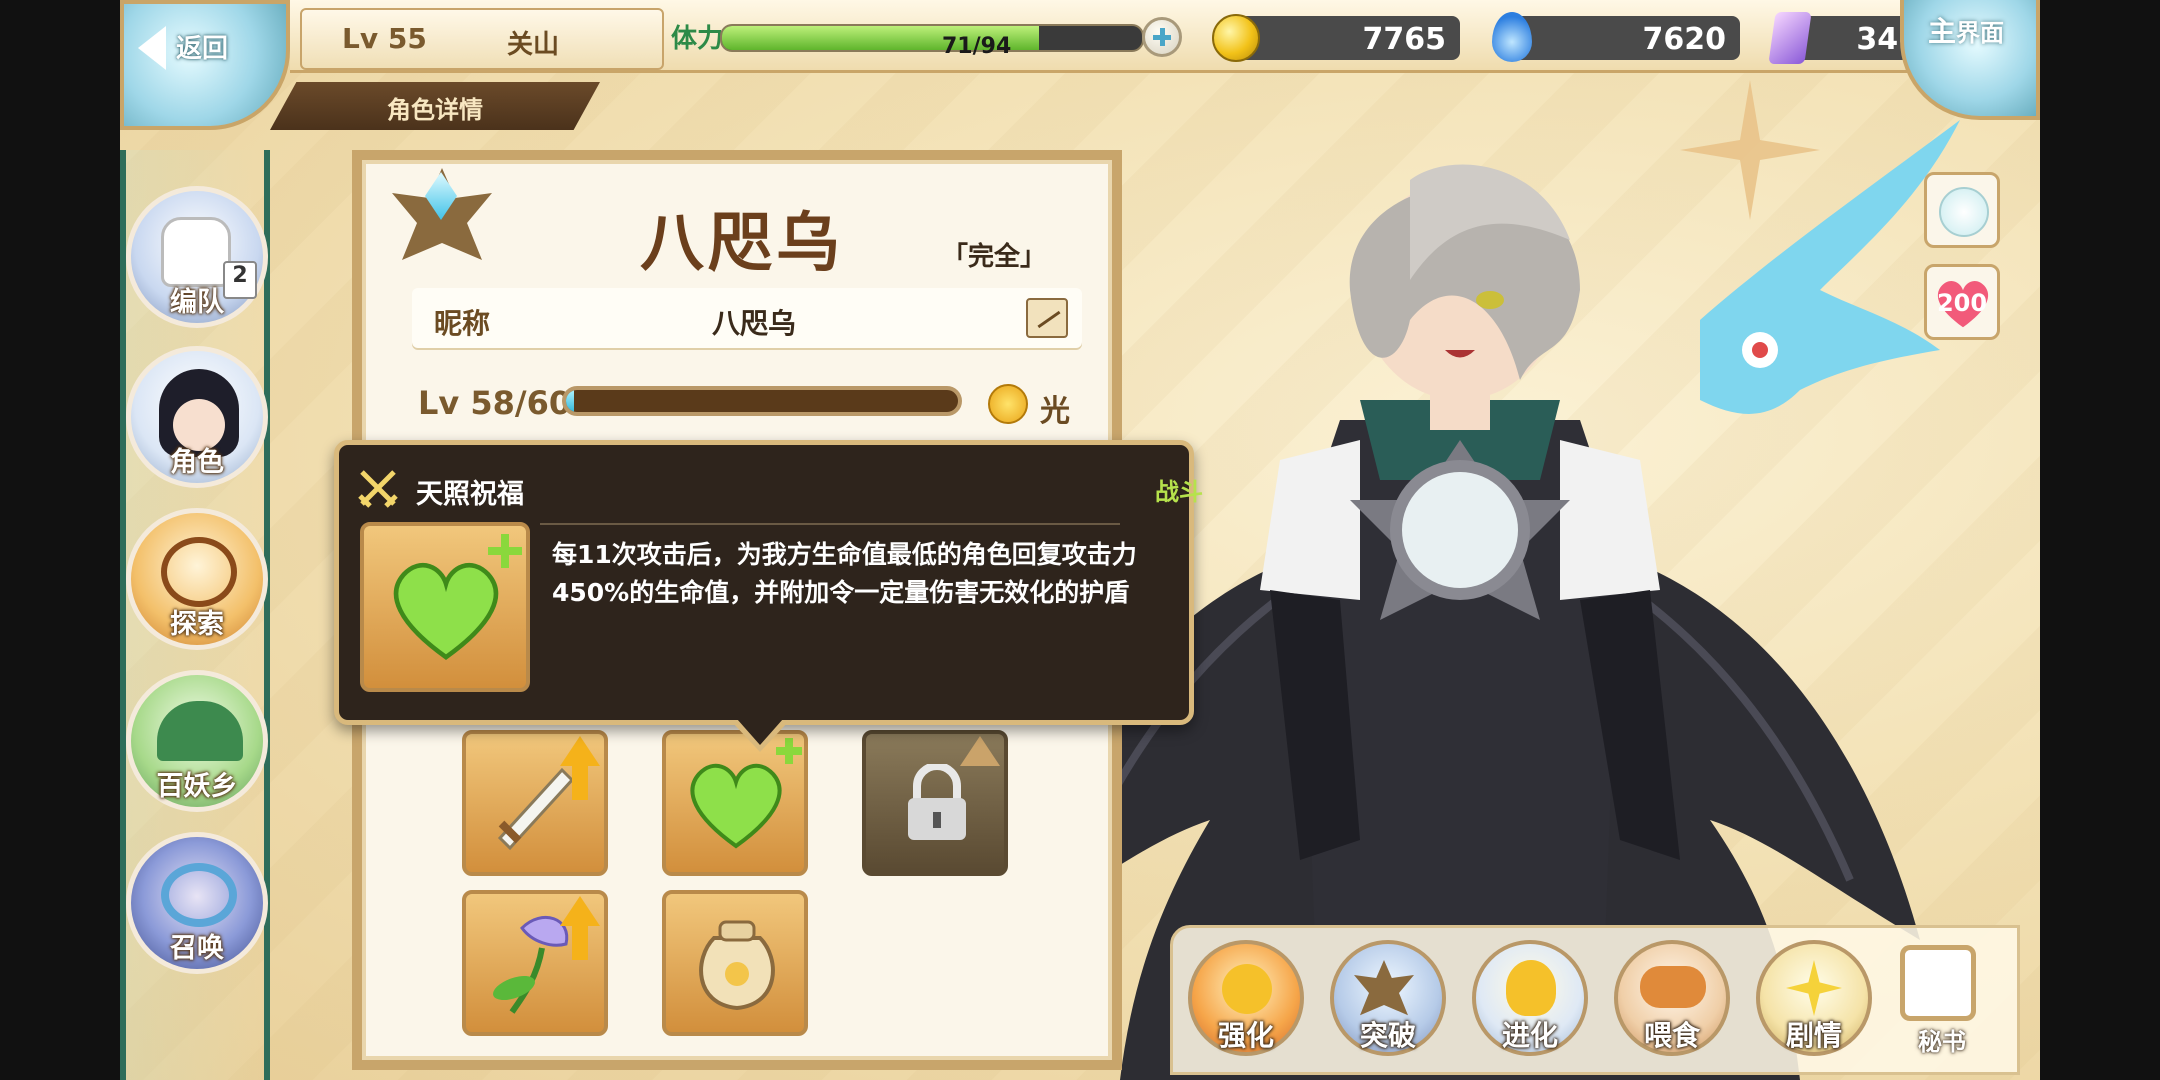  Describe the element at coordinates (197, 417) in the screenshot. I see `menu-character-button: 角色` at that location.